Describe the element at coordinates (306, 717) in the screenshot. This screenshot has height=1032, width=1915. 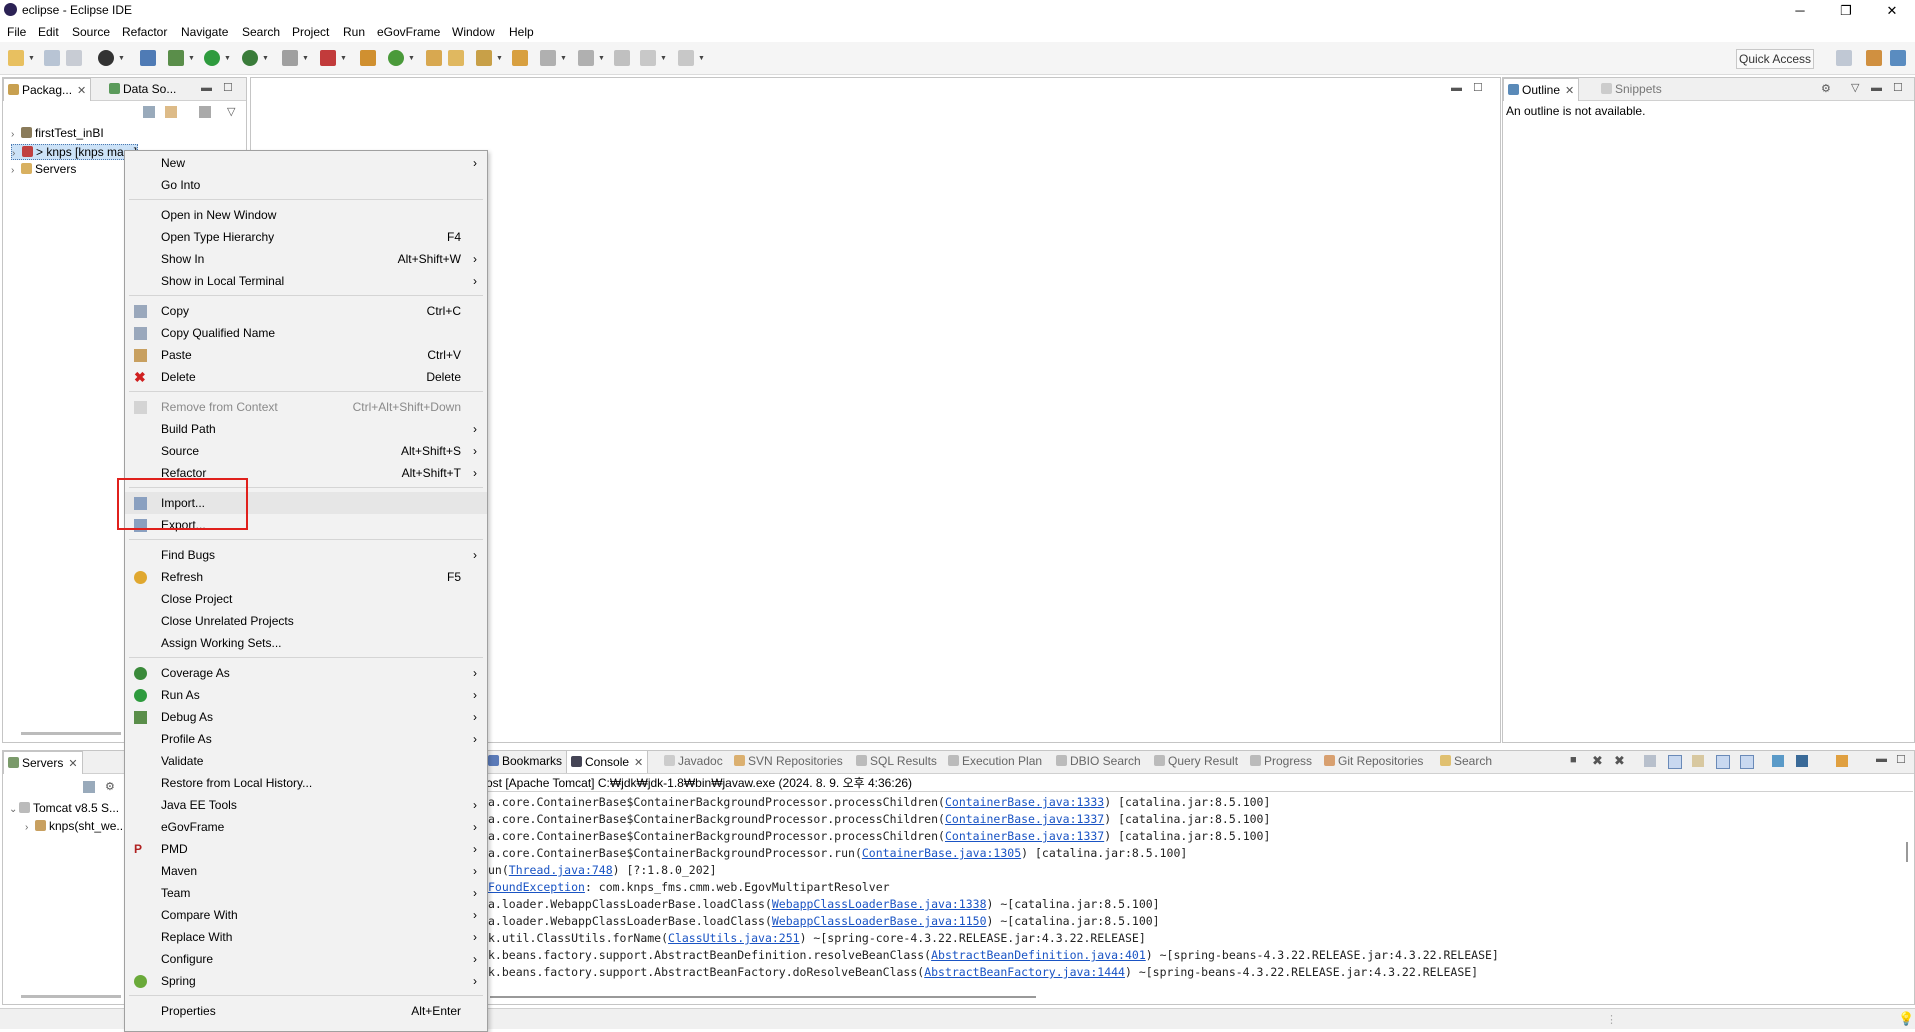
I see `menu-item-debug-as: Debug As ›` at that location.